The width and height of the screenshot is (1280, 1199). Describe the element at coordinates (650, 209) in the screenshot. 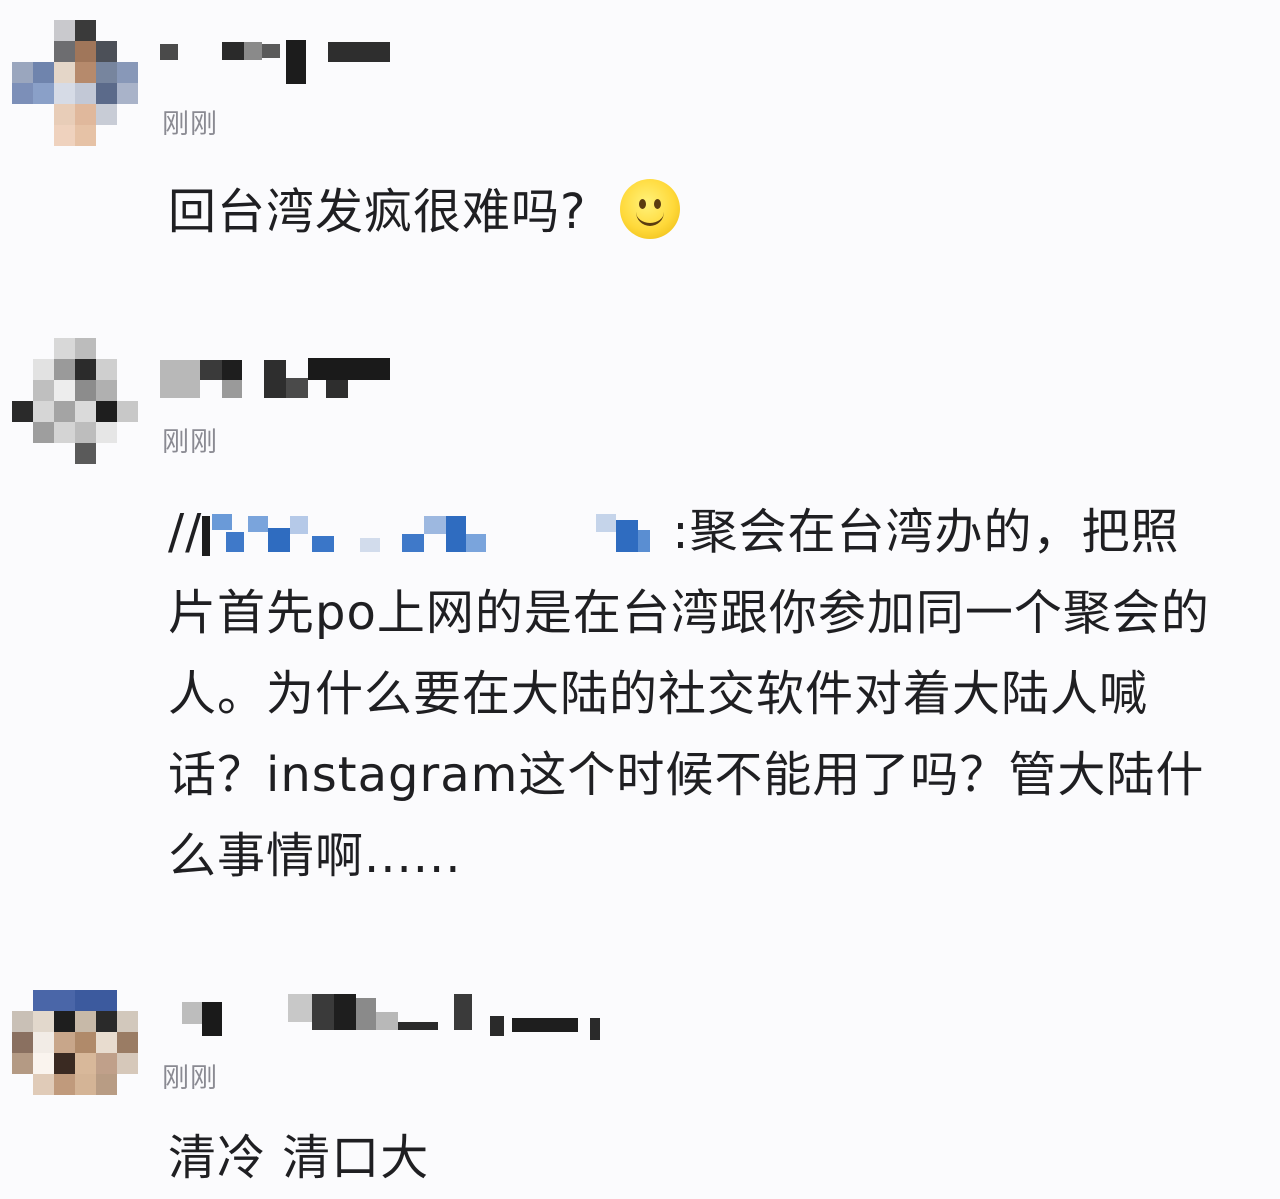

I see `smiley-emoji-icon` at that location.